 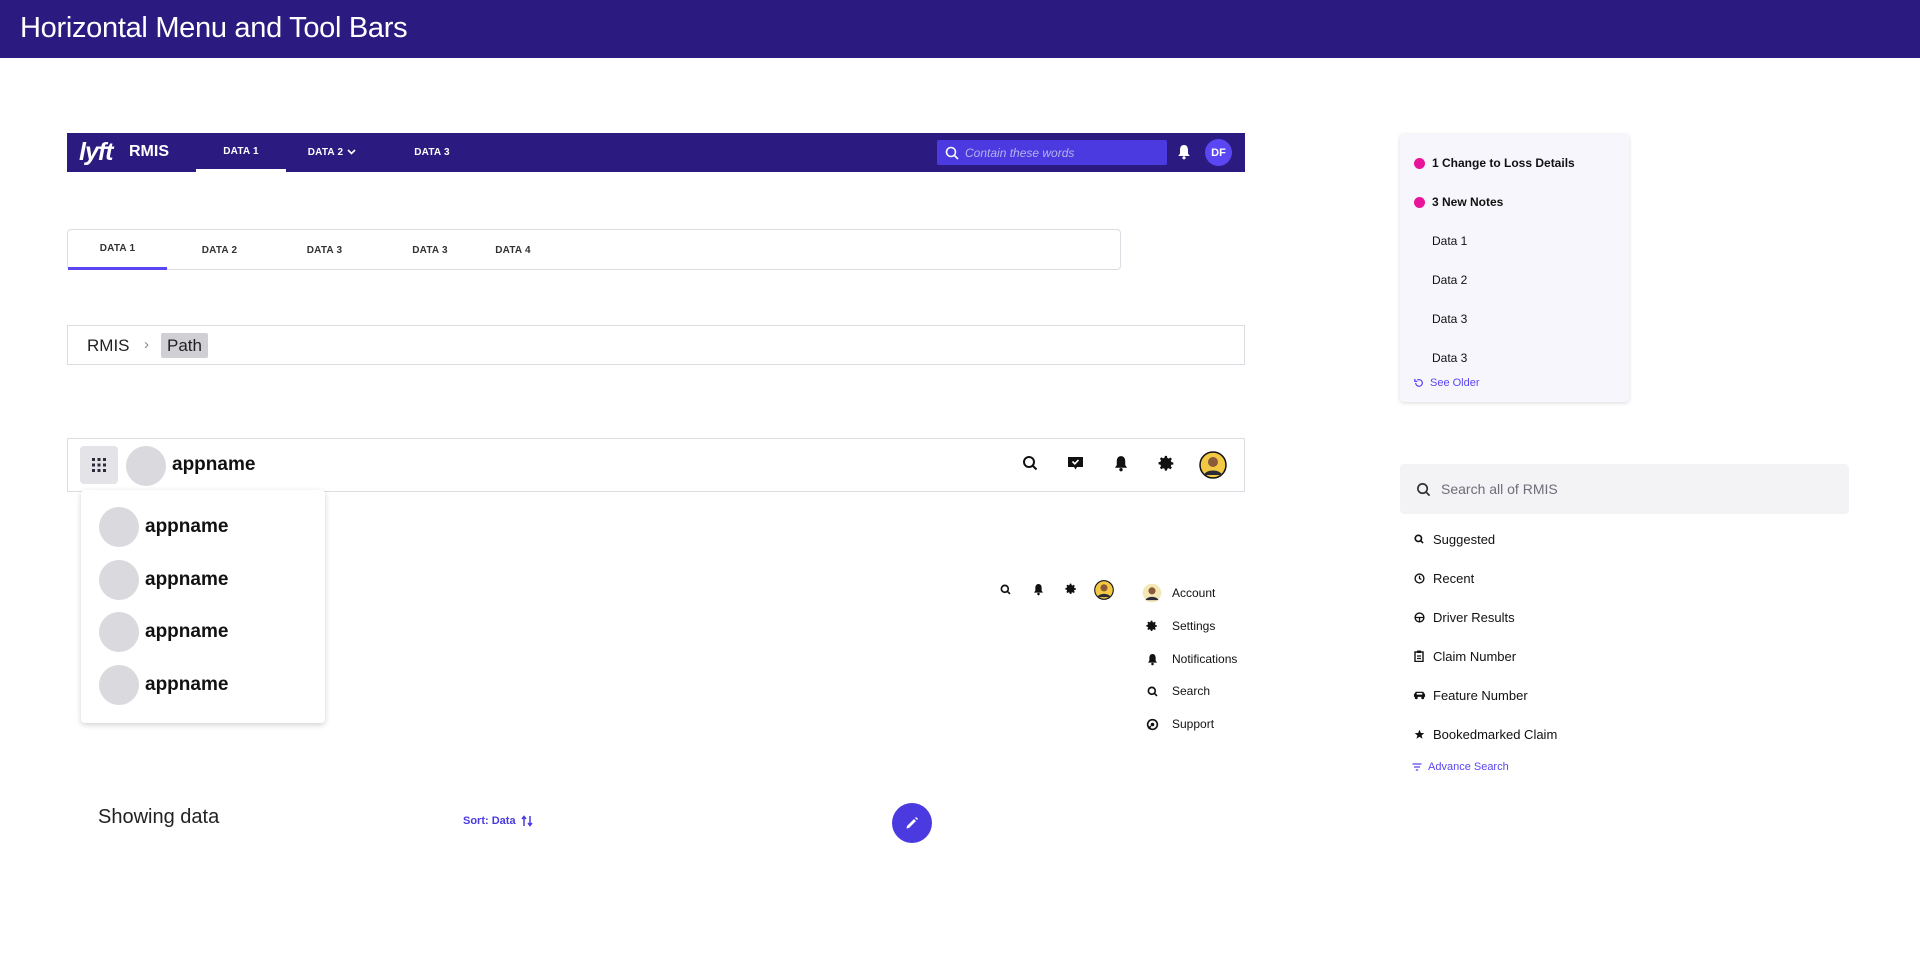 What do you see at coordinates (108, 346) in the screenshot?
I see `breadcrumb-root: RMIS` at bounding box center [108, 346].